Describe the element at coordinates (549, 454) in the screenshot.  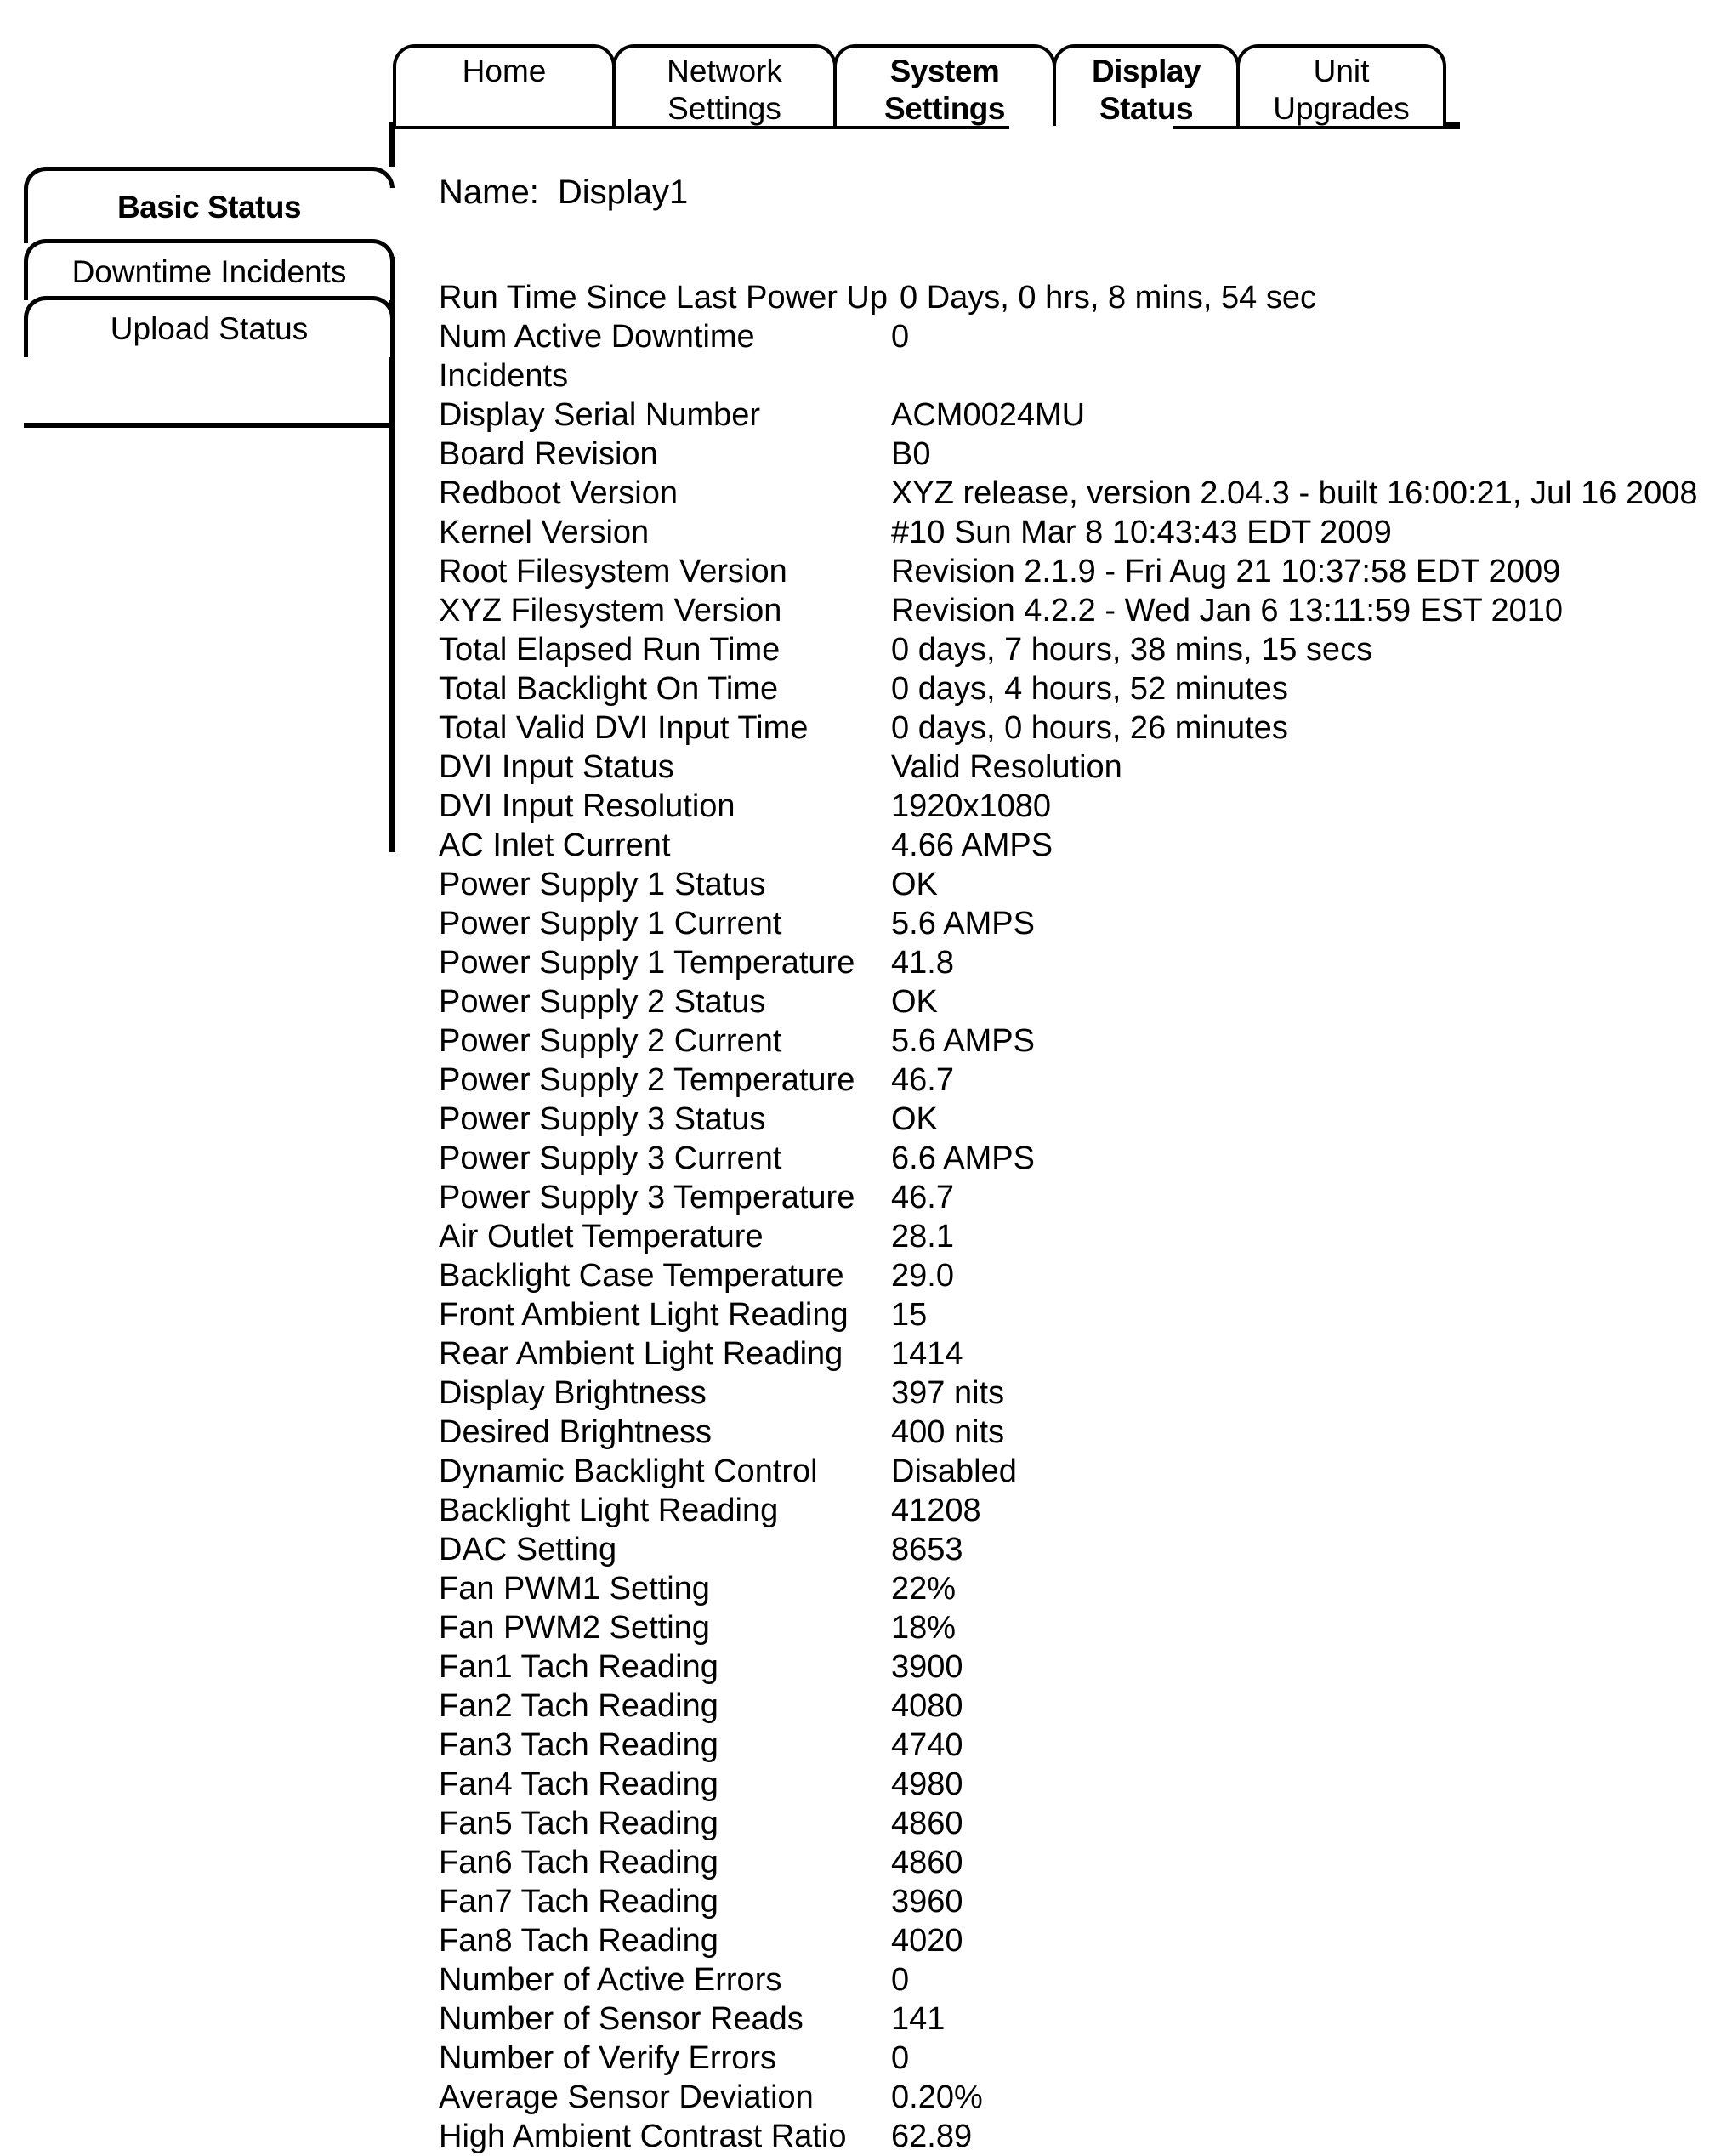
I see `status-row-label: Board Revision` at that location.